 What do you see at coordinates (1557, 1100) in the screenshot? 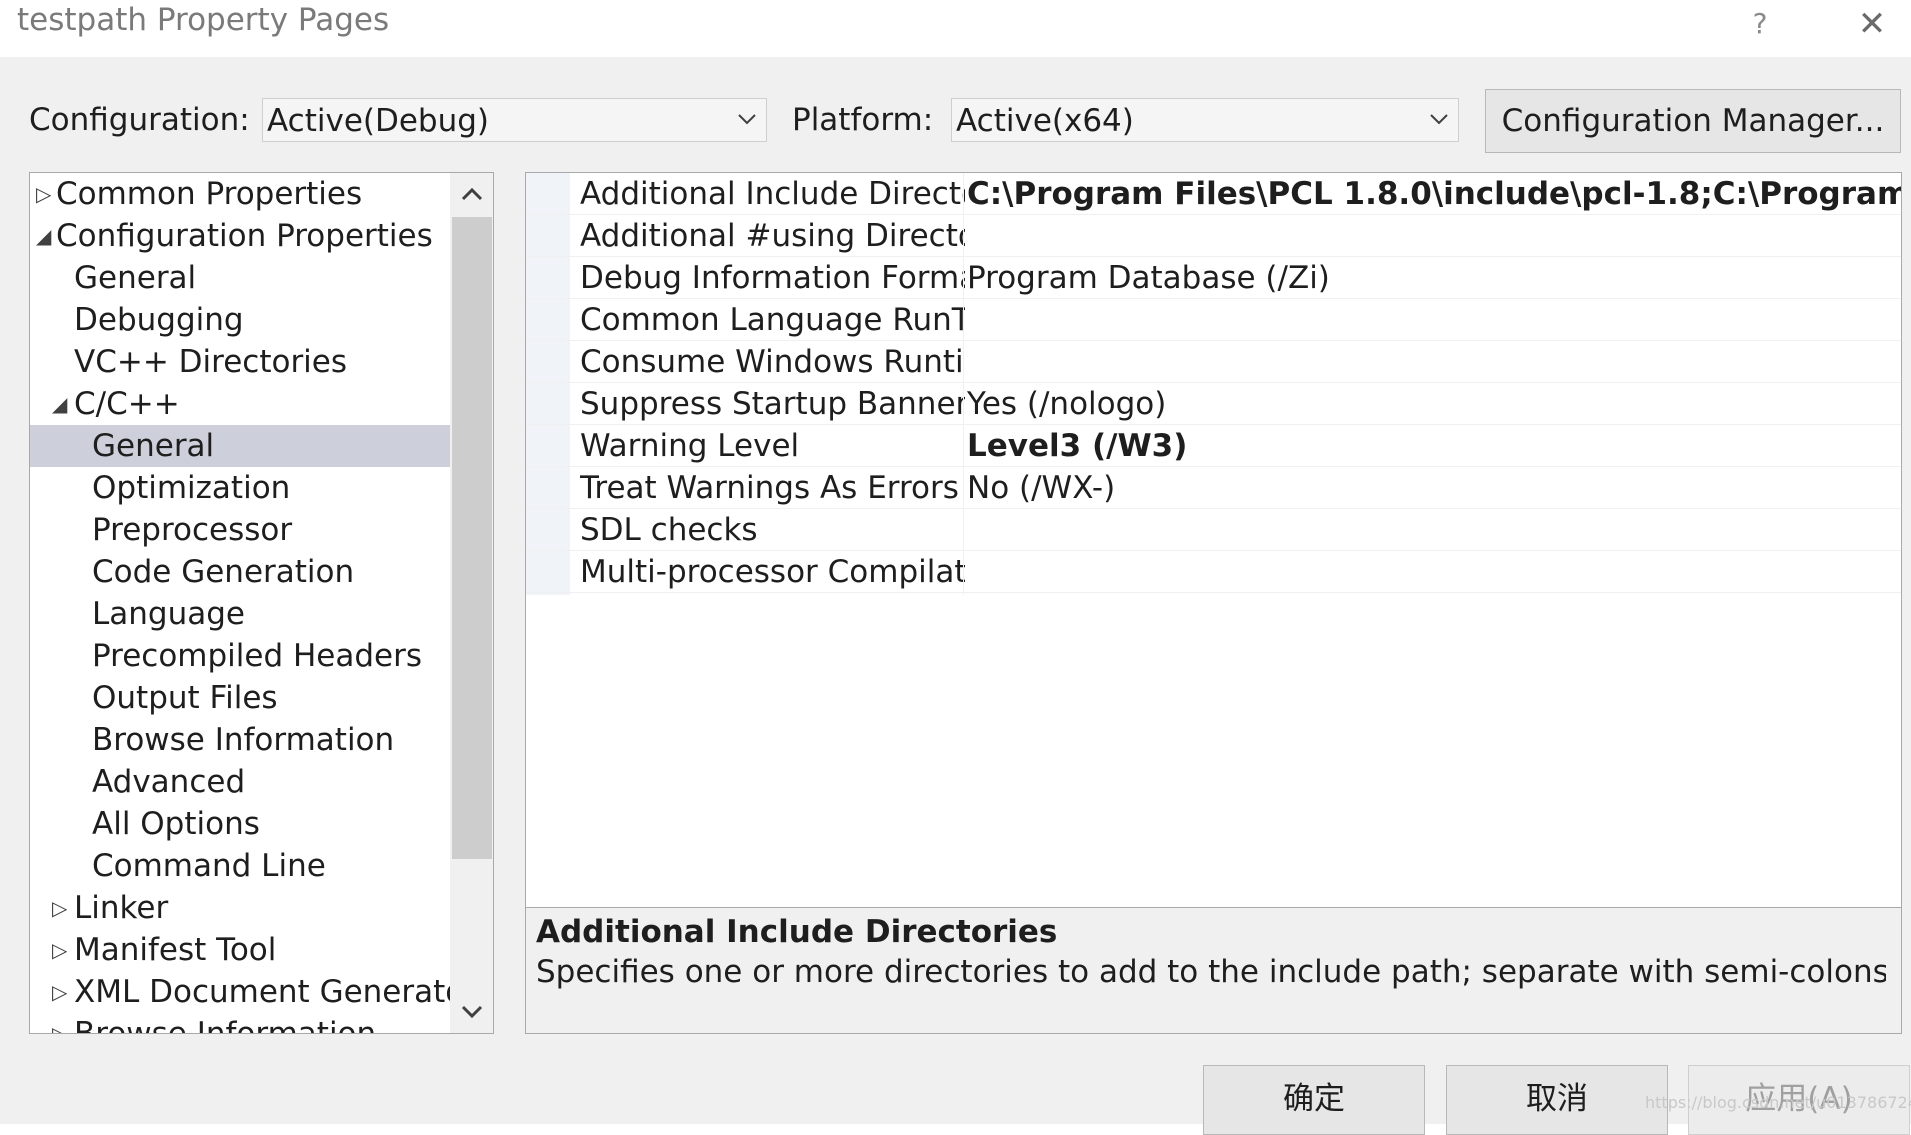
I see `cancel-button: 取消` at bounding box center [1557, 1100].